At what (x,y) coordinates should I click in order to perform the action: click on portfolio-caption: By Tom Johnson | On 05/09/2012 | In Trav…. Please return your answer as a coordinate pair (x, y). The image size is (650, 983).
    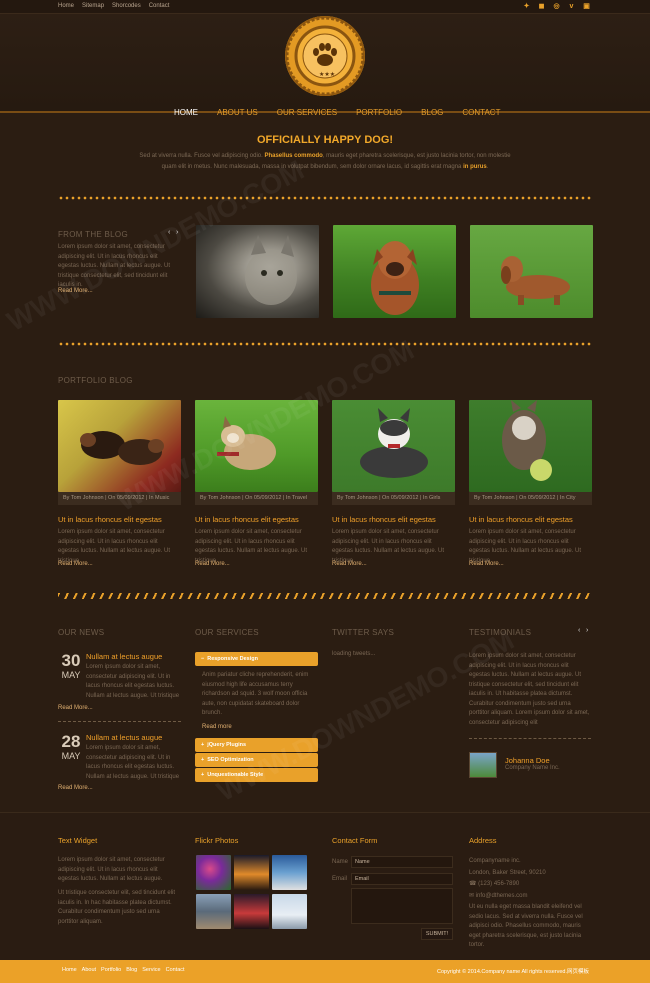
    Looking at the image, I should click on (256, 498).